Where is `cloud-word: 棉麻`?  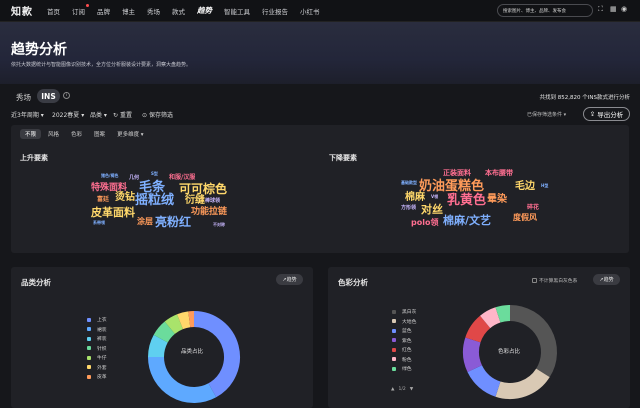 cloud-word: 棉麻 is located at coordinates (415, 198).